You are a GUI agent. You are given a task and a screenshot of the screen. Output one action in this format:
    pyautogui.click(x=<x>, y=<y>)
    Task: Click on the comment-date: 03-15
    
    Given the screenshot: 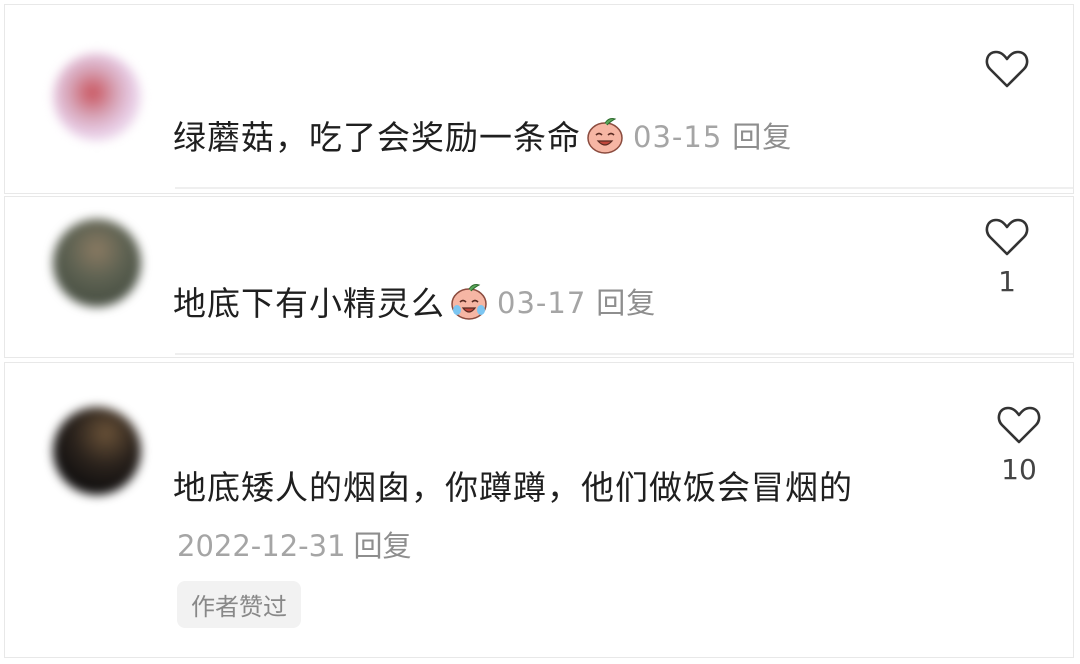 What is the action you would take?
    pyautogui.click(x=678, y=137)
    